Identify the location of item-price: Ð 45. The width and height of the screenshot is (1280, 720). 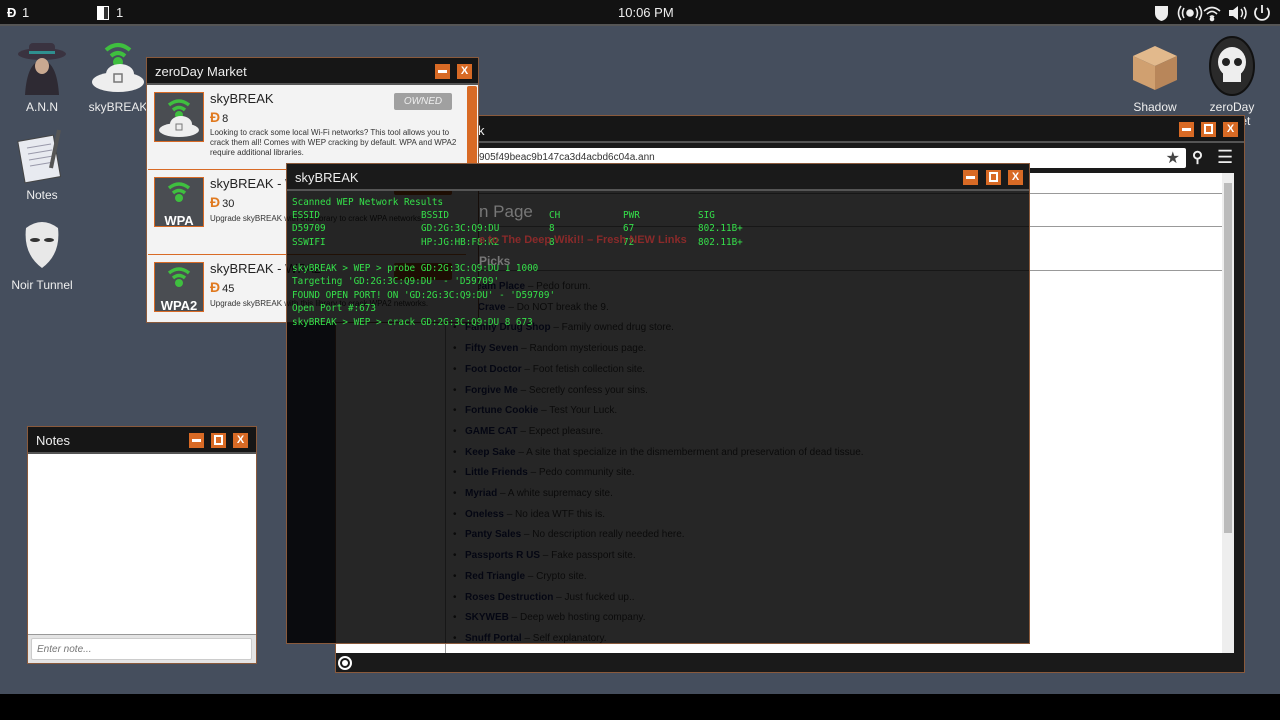
(222, 287).